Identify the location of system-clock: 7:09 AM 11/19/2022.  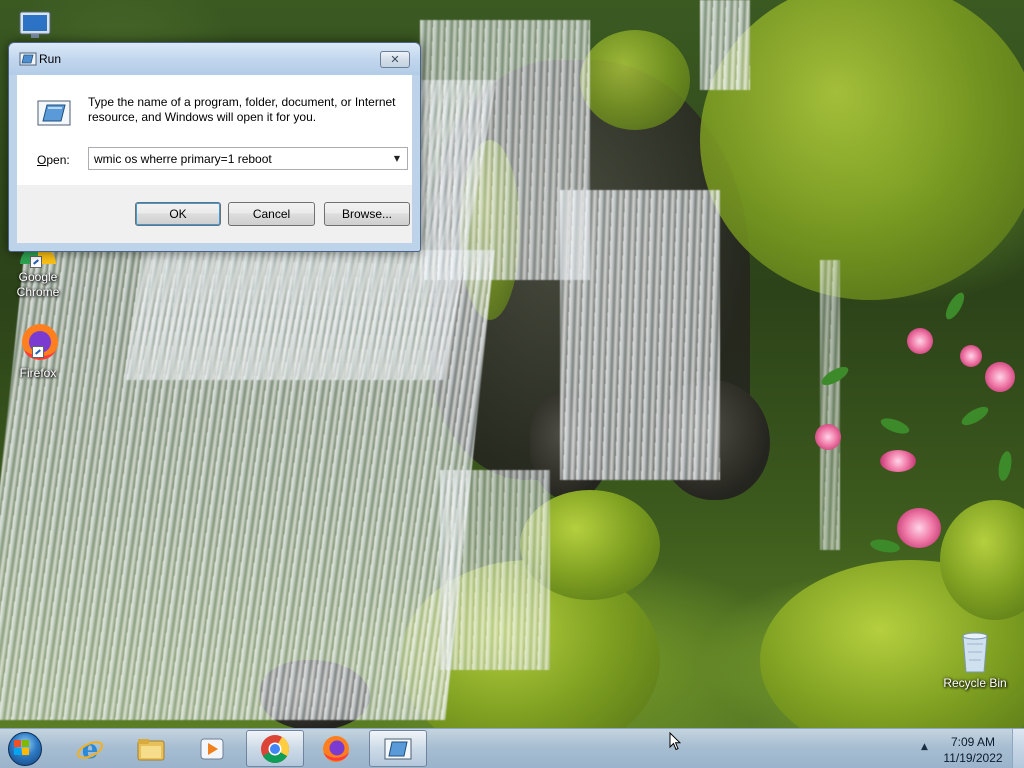
(973, 750).